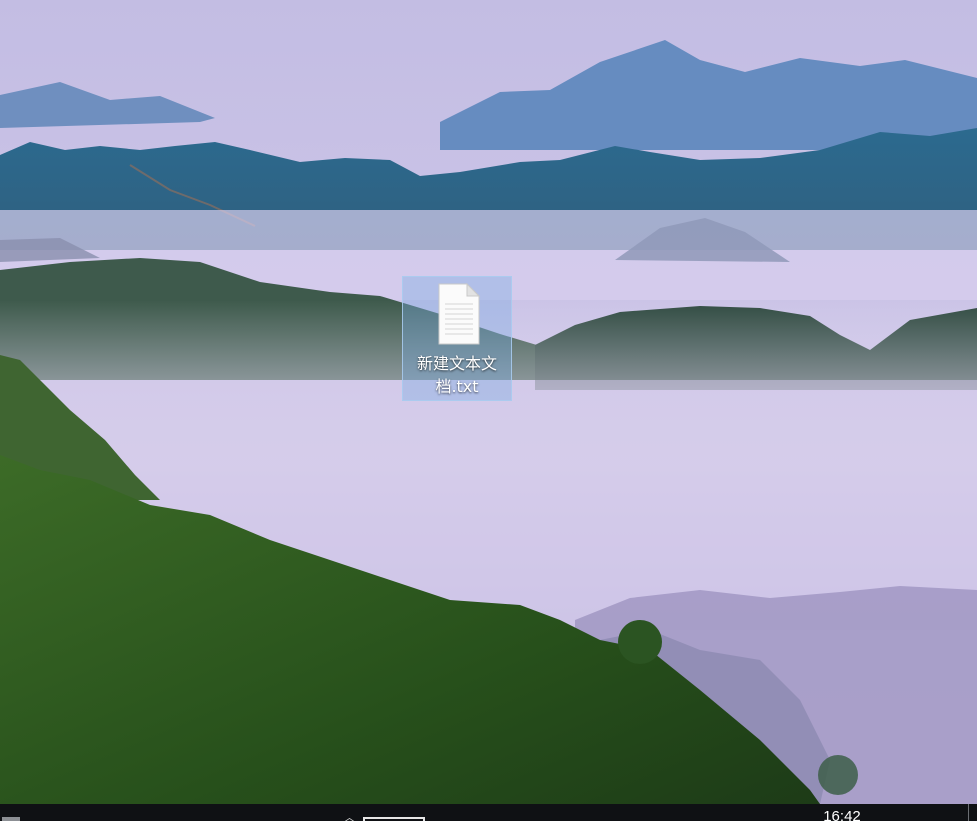 The width and height of the screenshot is (977, 821). What do you see at coordinates (350, 816) in the screenshot?
I see `chevron-up-icon: ︿` at bounding box center [350, 816].